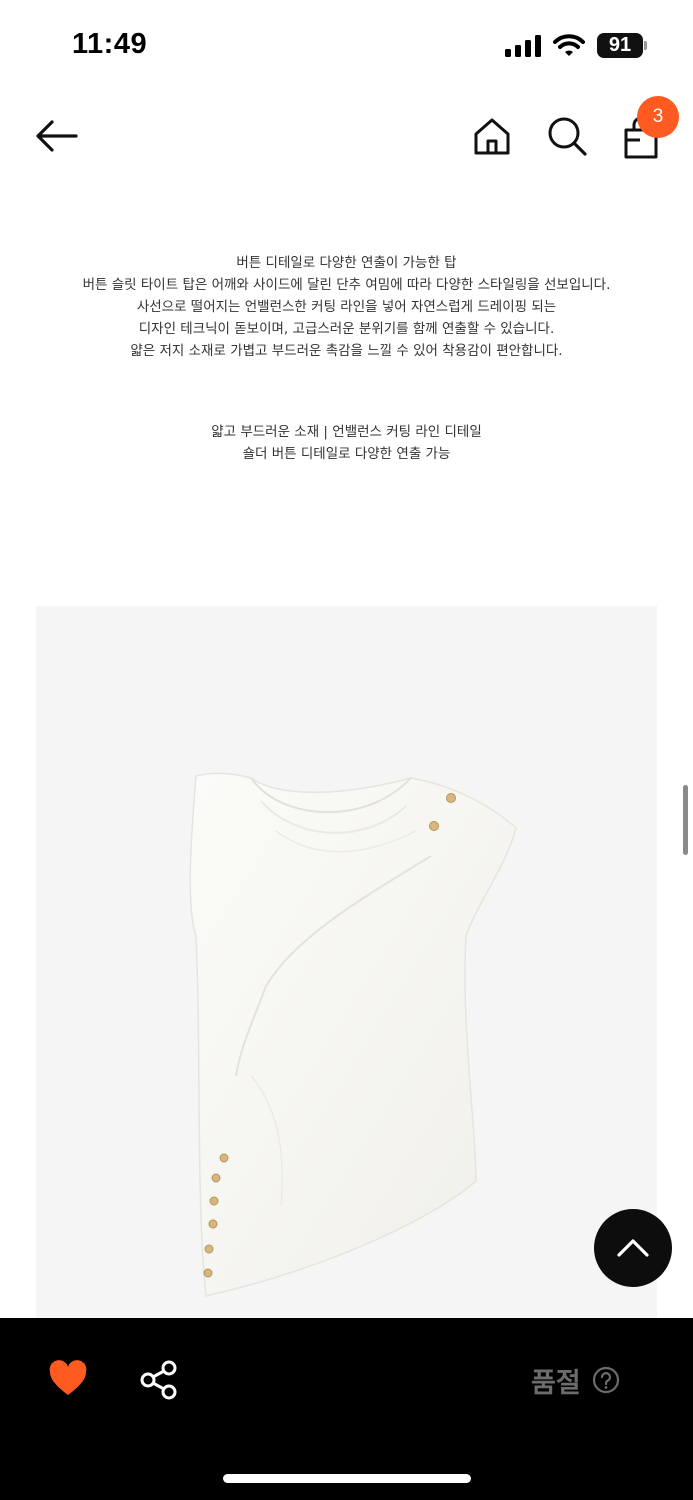 Image resolution: width=693 pixels, height=1500 pixels. I want to click on sold-out-label: 품절, so click(556, 1383).